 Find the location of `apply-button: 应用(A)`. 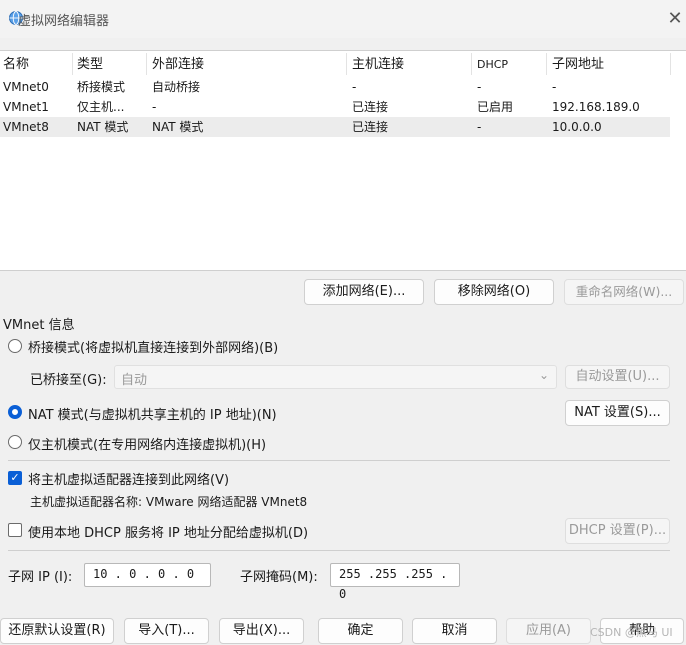

apply-button: 应用(A) is located at coordinates (548, 631).